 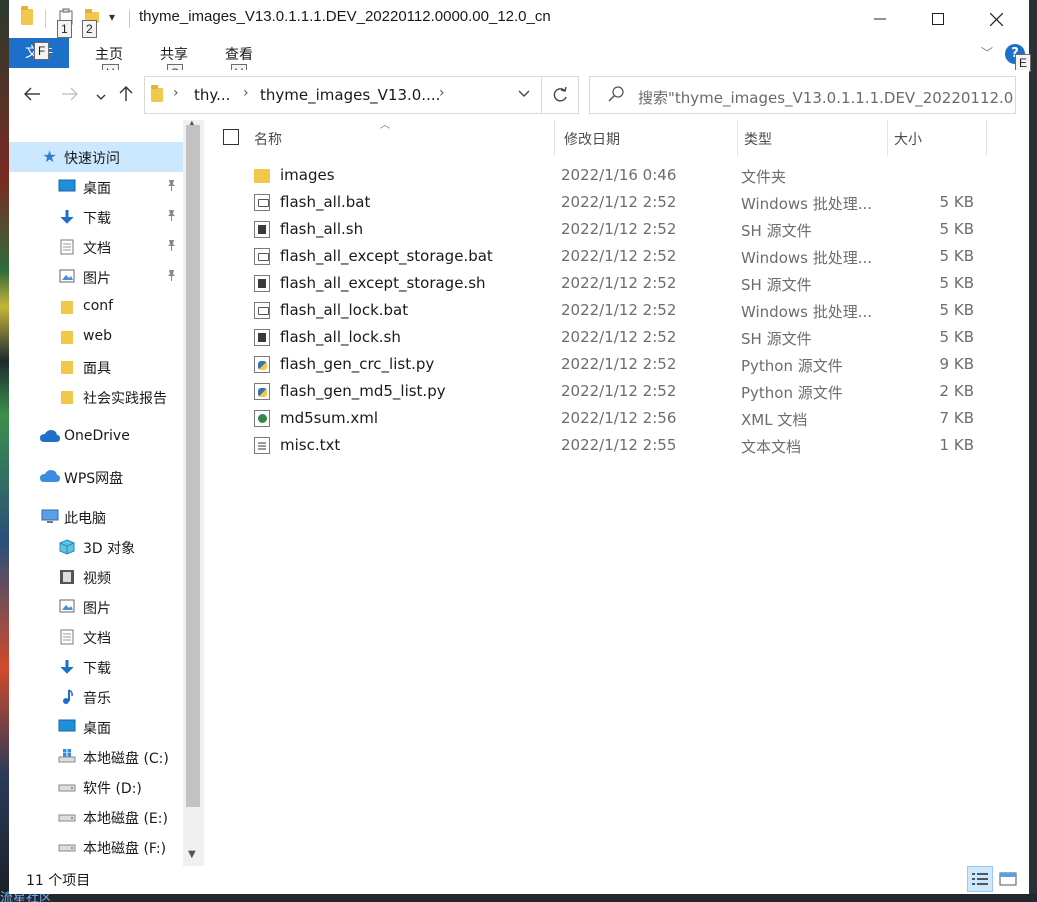 I want to click on file-name: flash_all.sh, so click(x=322, y=229).